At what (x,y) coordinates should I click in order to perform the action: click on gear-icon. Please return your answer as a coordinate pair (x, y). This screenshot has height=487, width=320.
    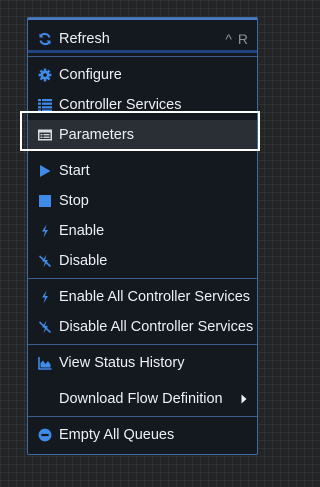
    Looking at the image, I should click on (45, 75).